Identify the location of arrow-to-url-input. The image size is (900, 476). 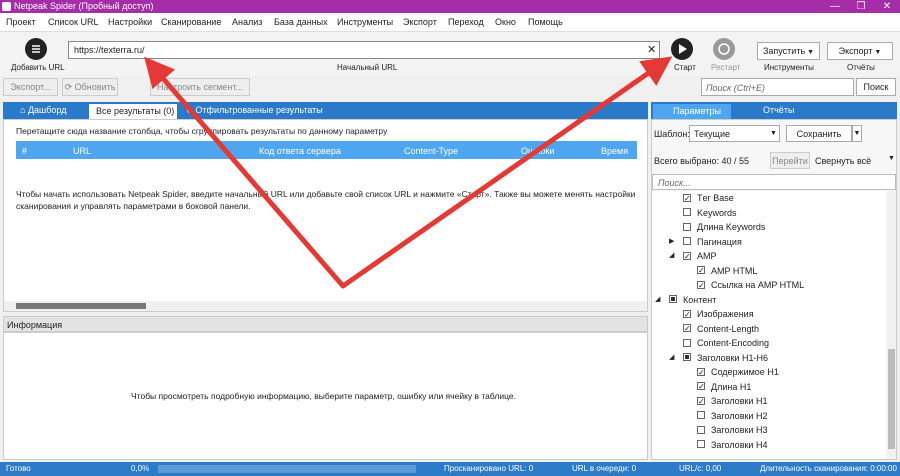
(245, 172).